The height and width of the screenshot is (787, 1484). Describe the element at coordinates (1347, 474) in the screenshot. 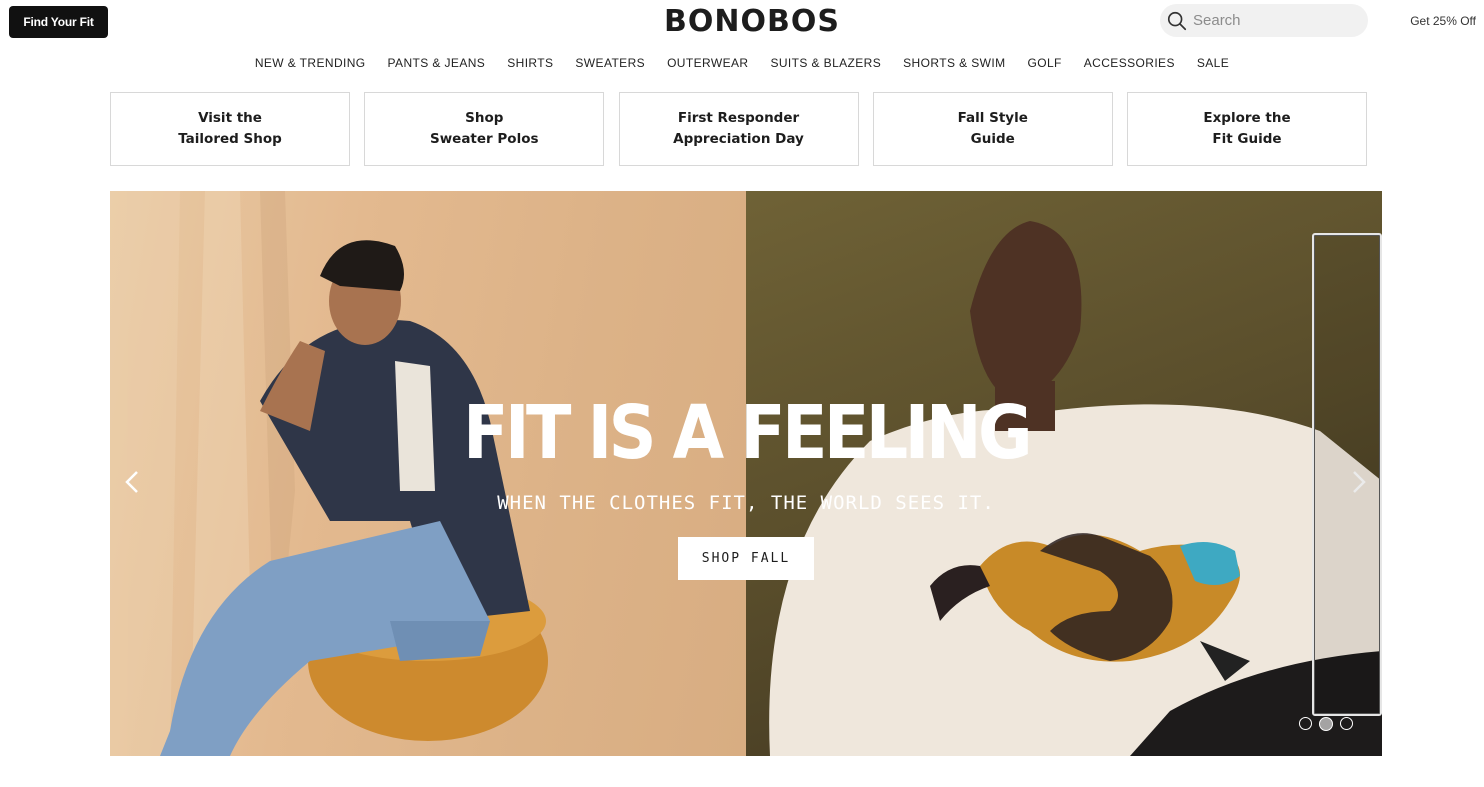

I see `focus-outline` at that location.